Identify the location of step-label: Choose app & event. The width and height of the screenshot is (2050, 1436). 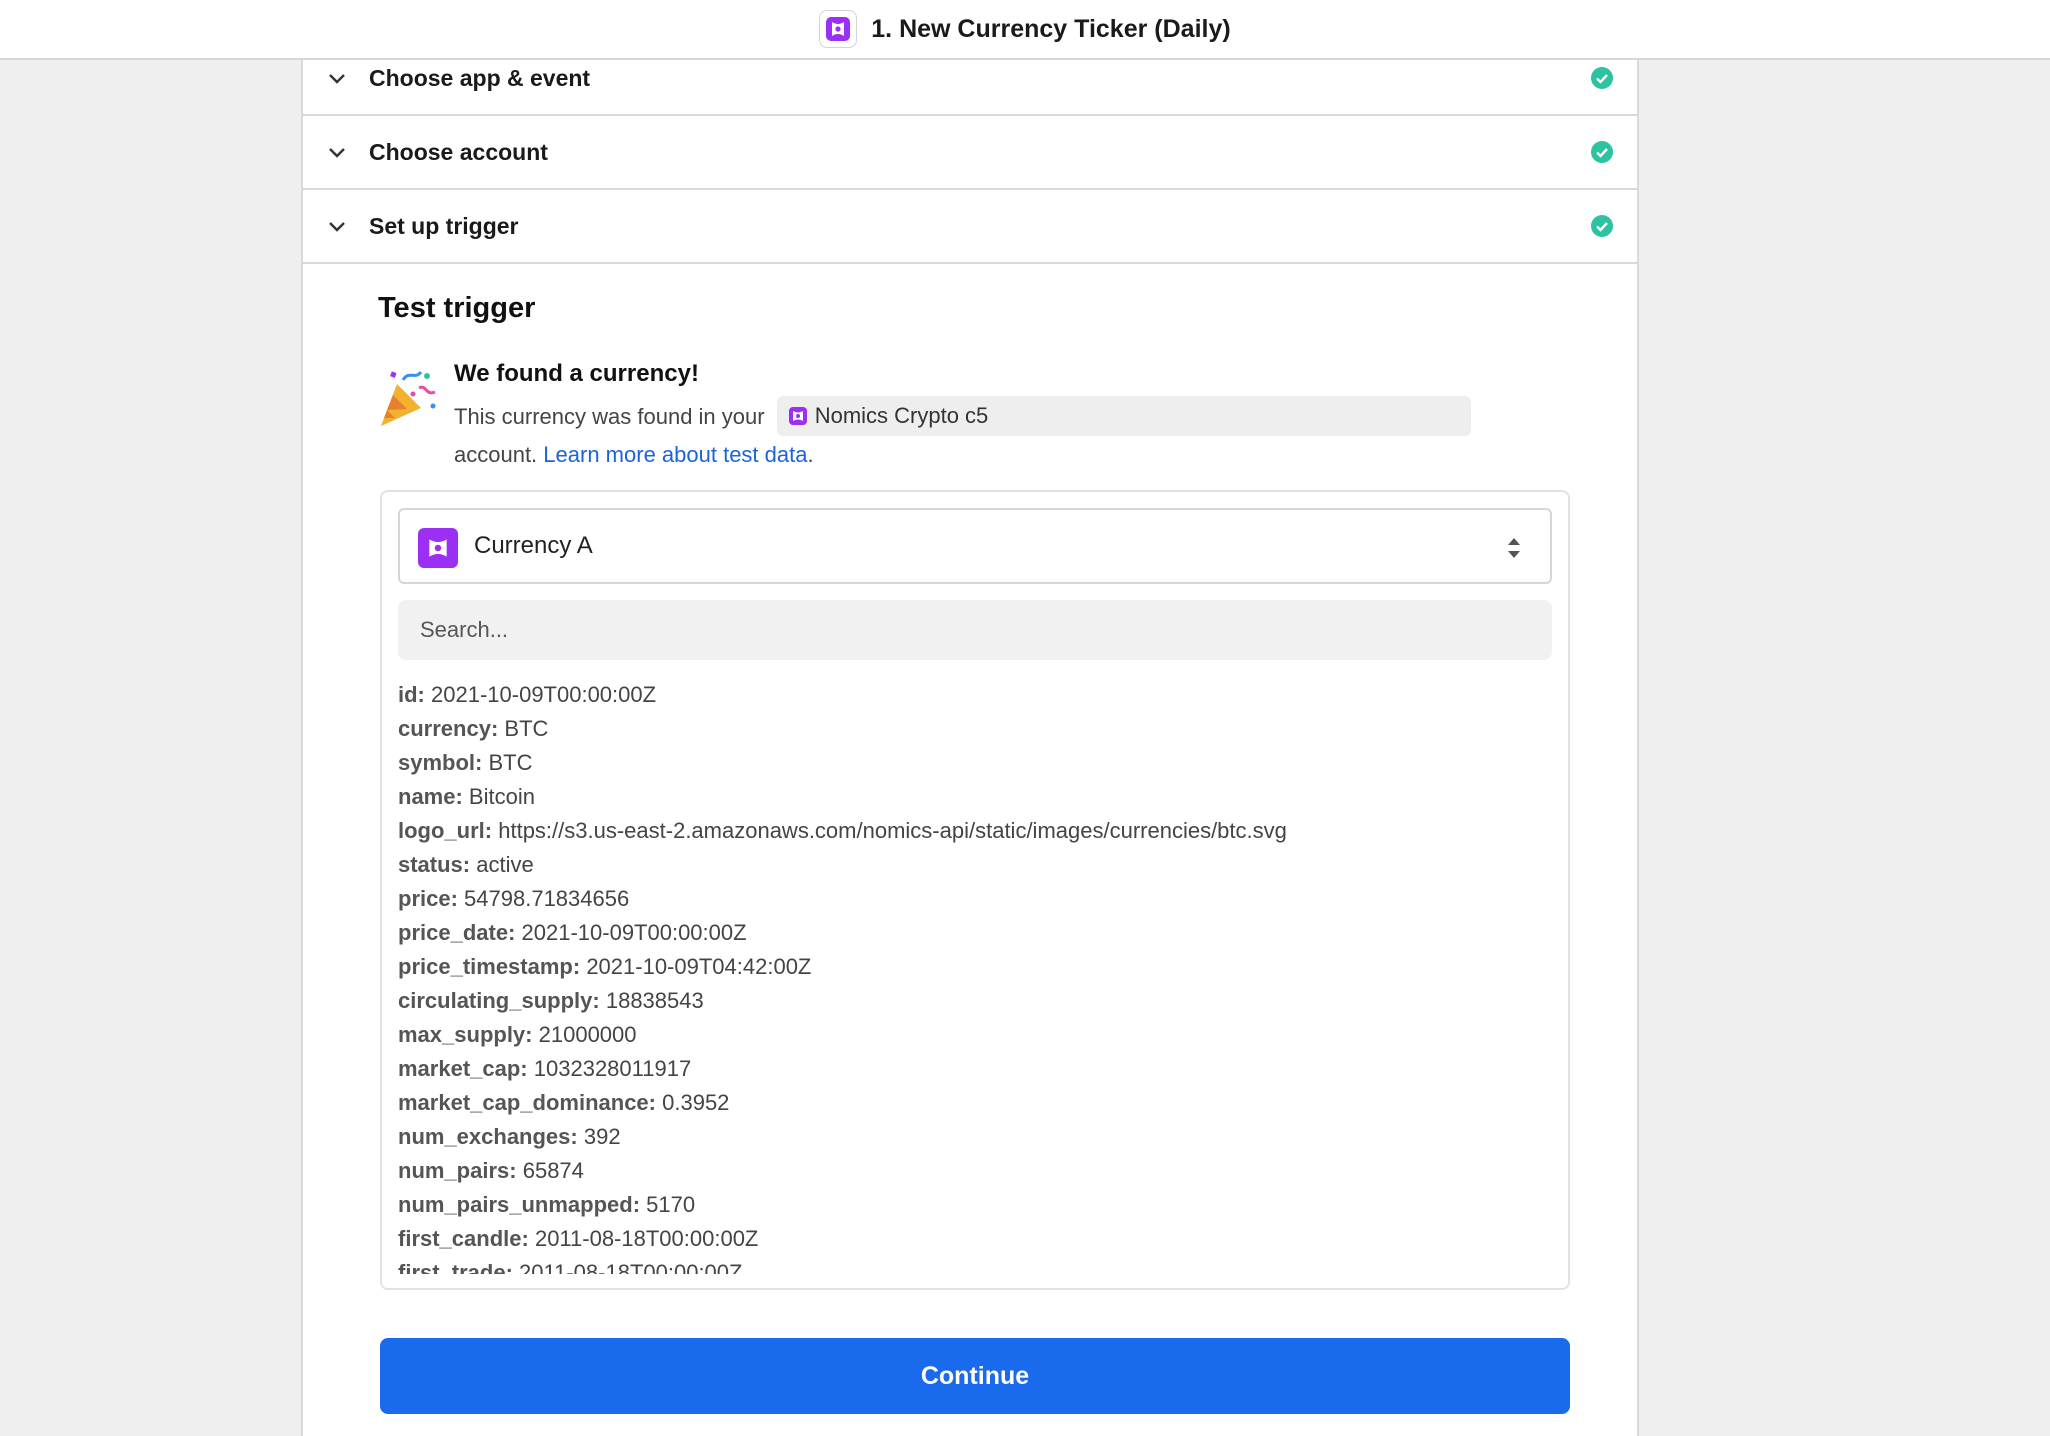
(480, 77).